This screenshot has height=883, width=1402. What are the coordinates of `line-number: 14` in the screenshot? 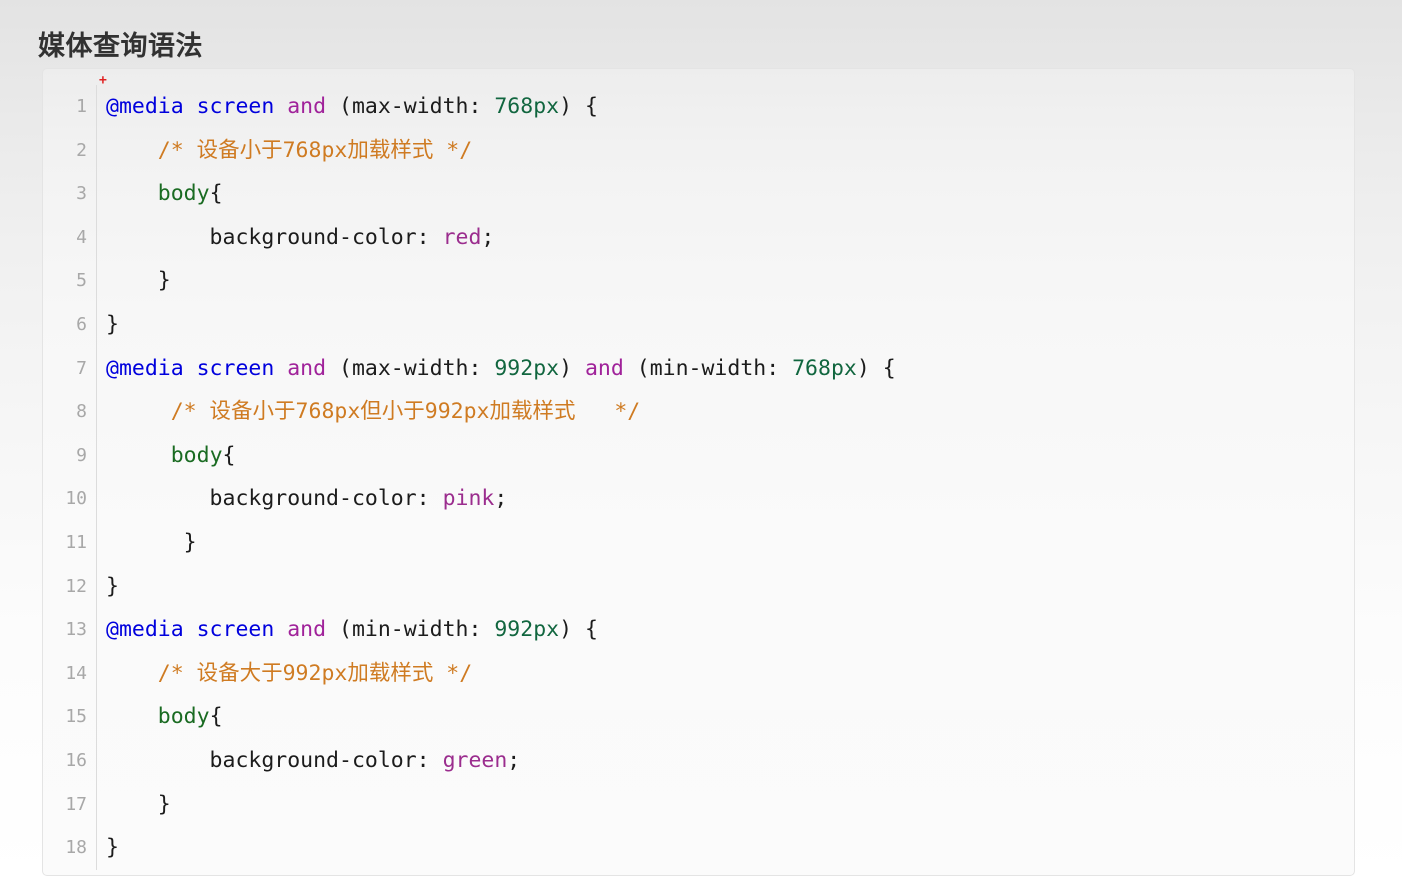 It's located at (76, 673).